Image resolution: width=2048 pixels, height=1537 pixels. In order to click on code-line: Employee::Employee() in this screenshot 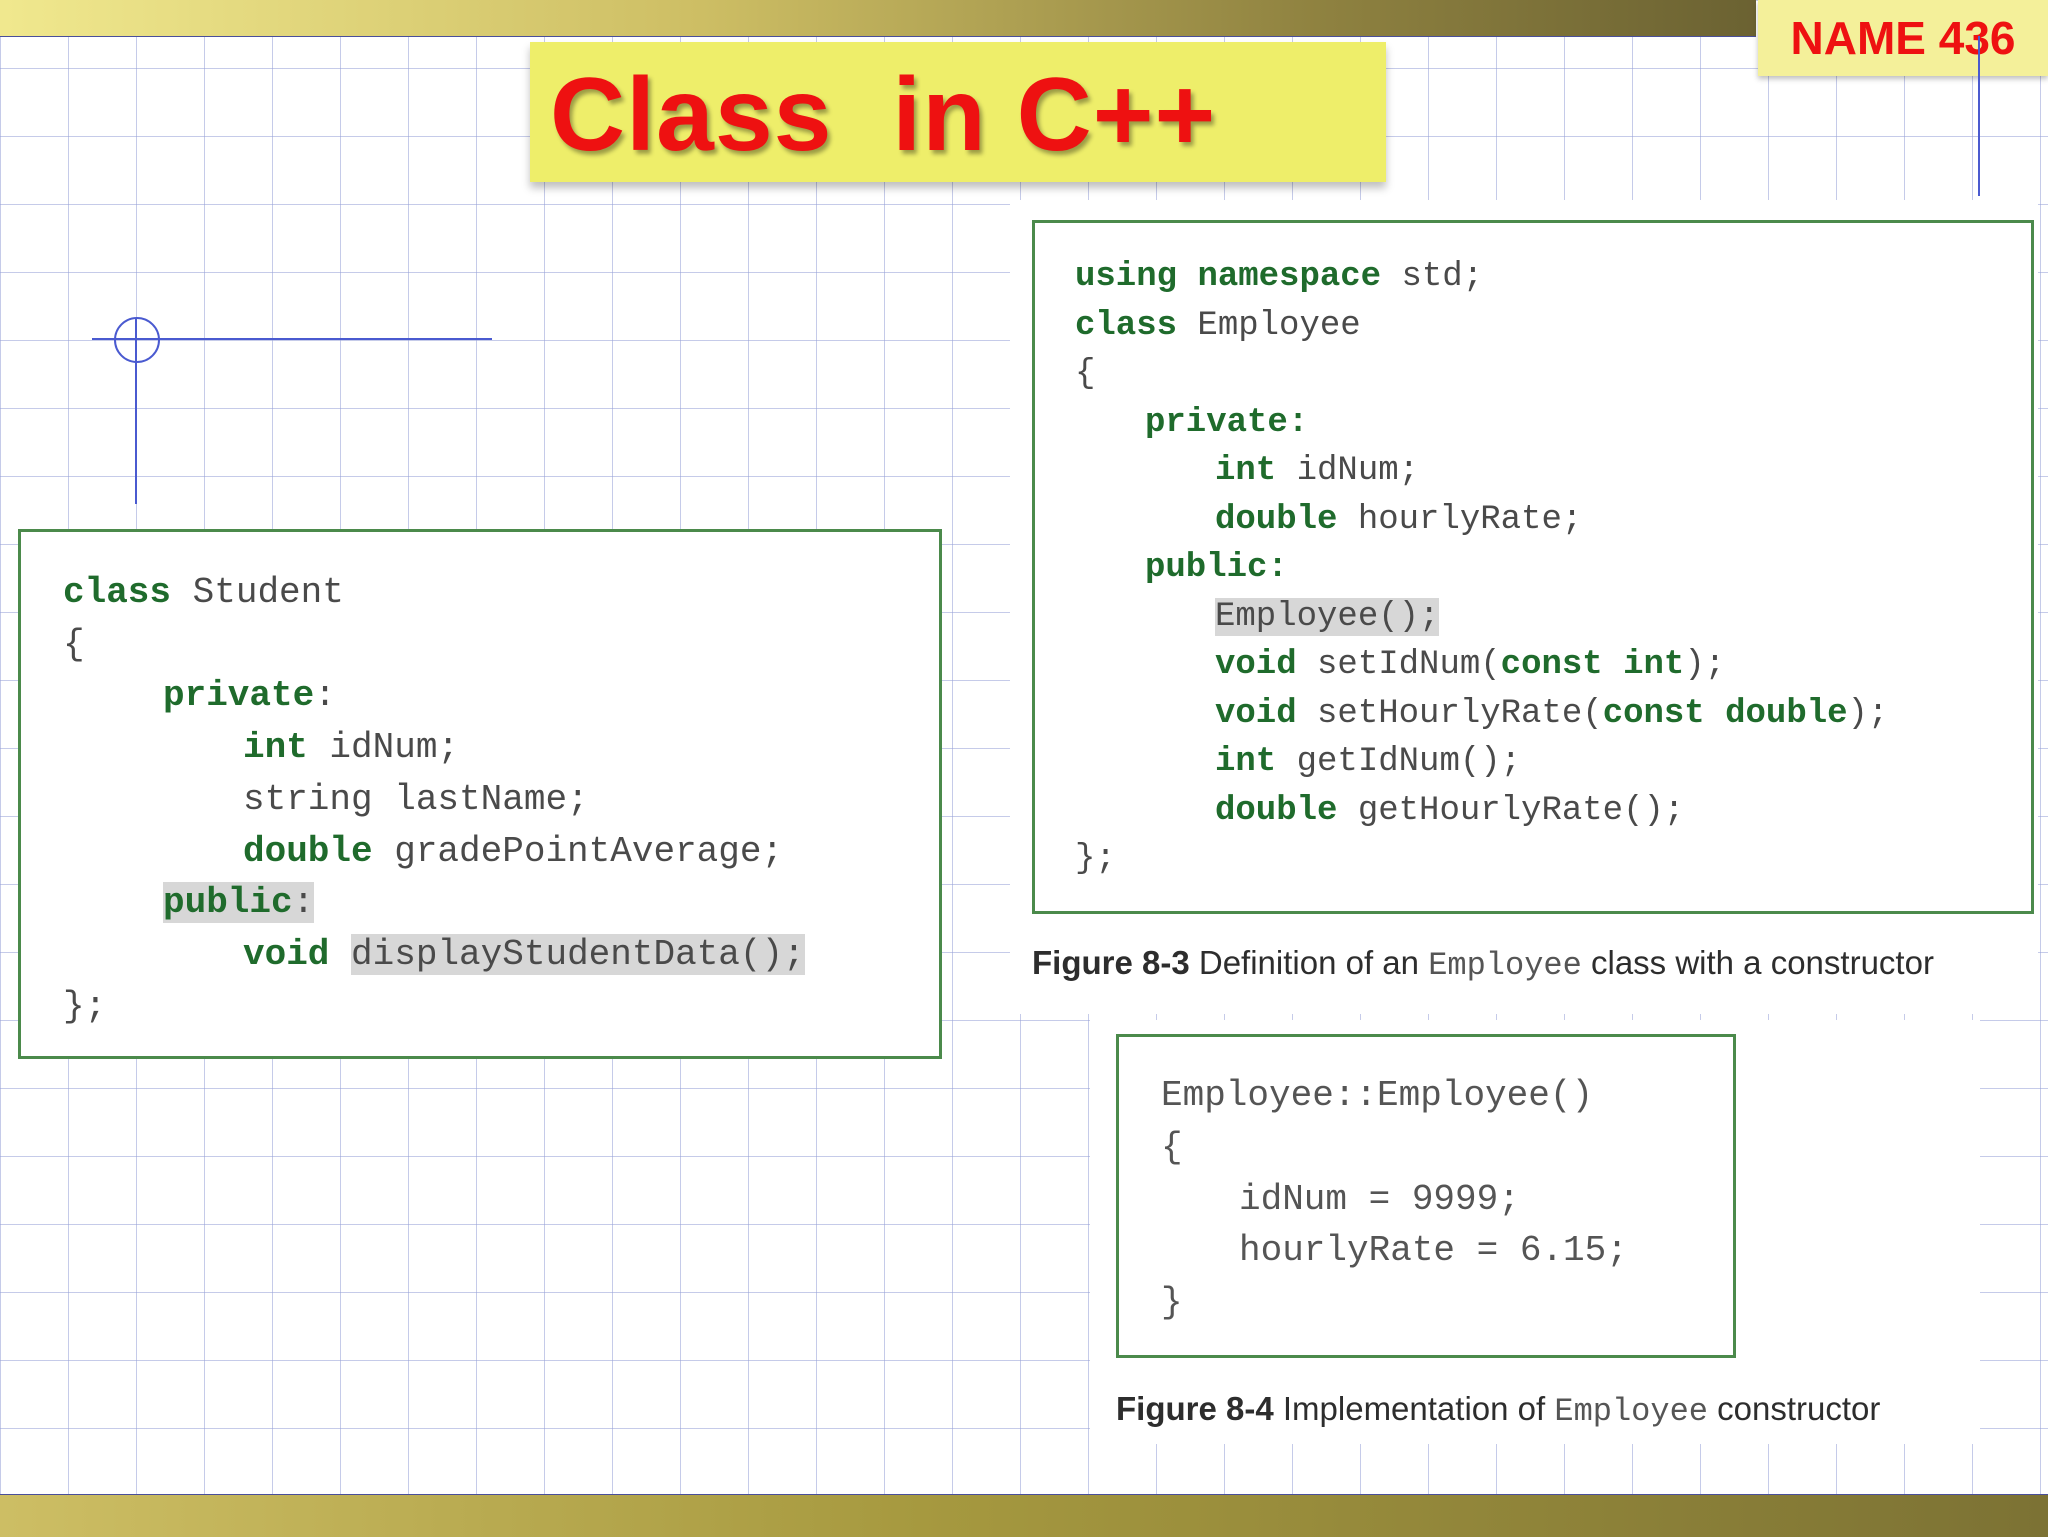, I will do `click(1377, 1095)`.